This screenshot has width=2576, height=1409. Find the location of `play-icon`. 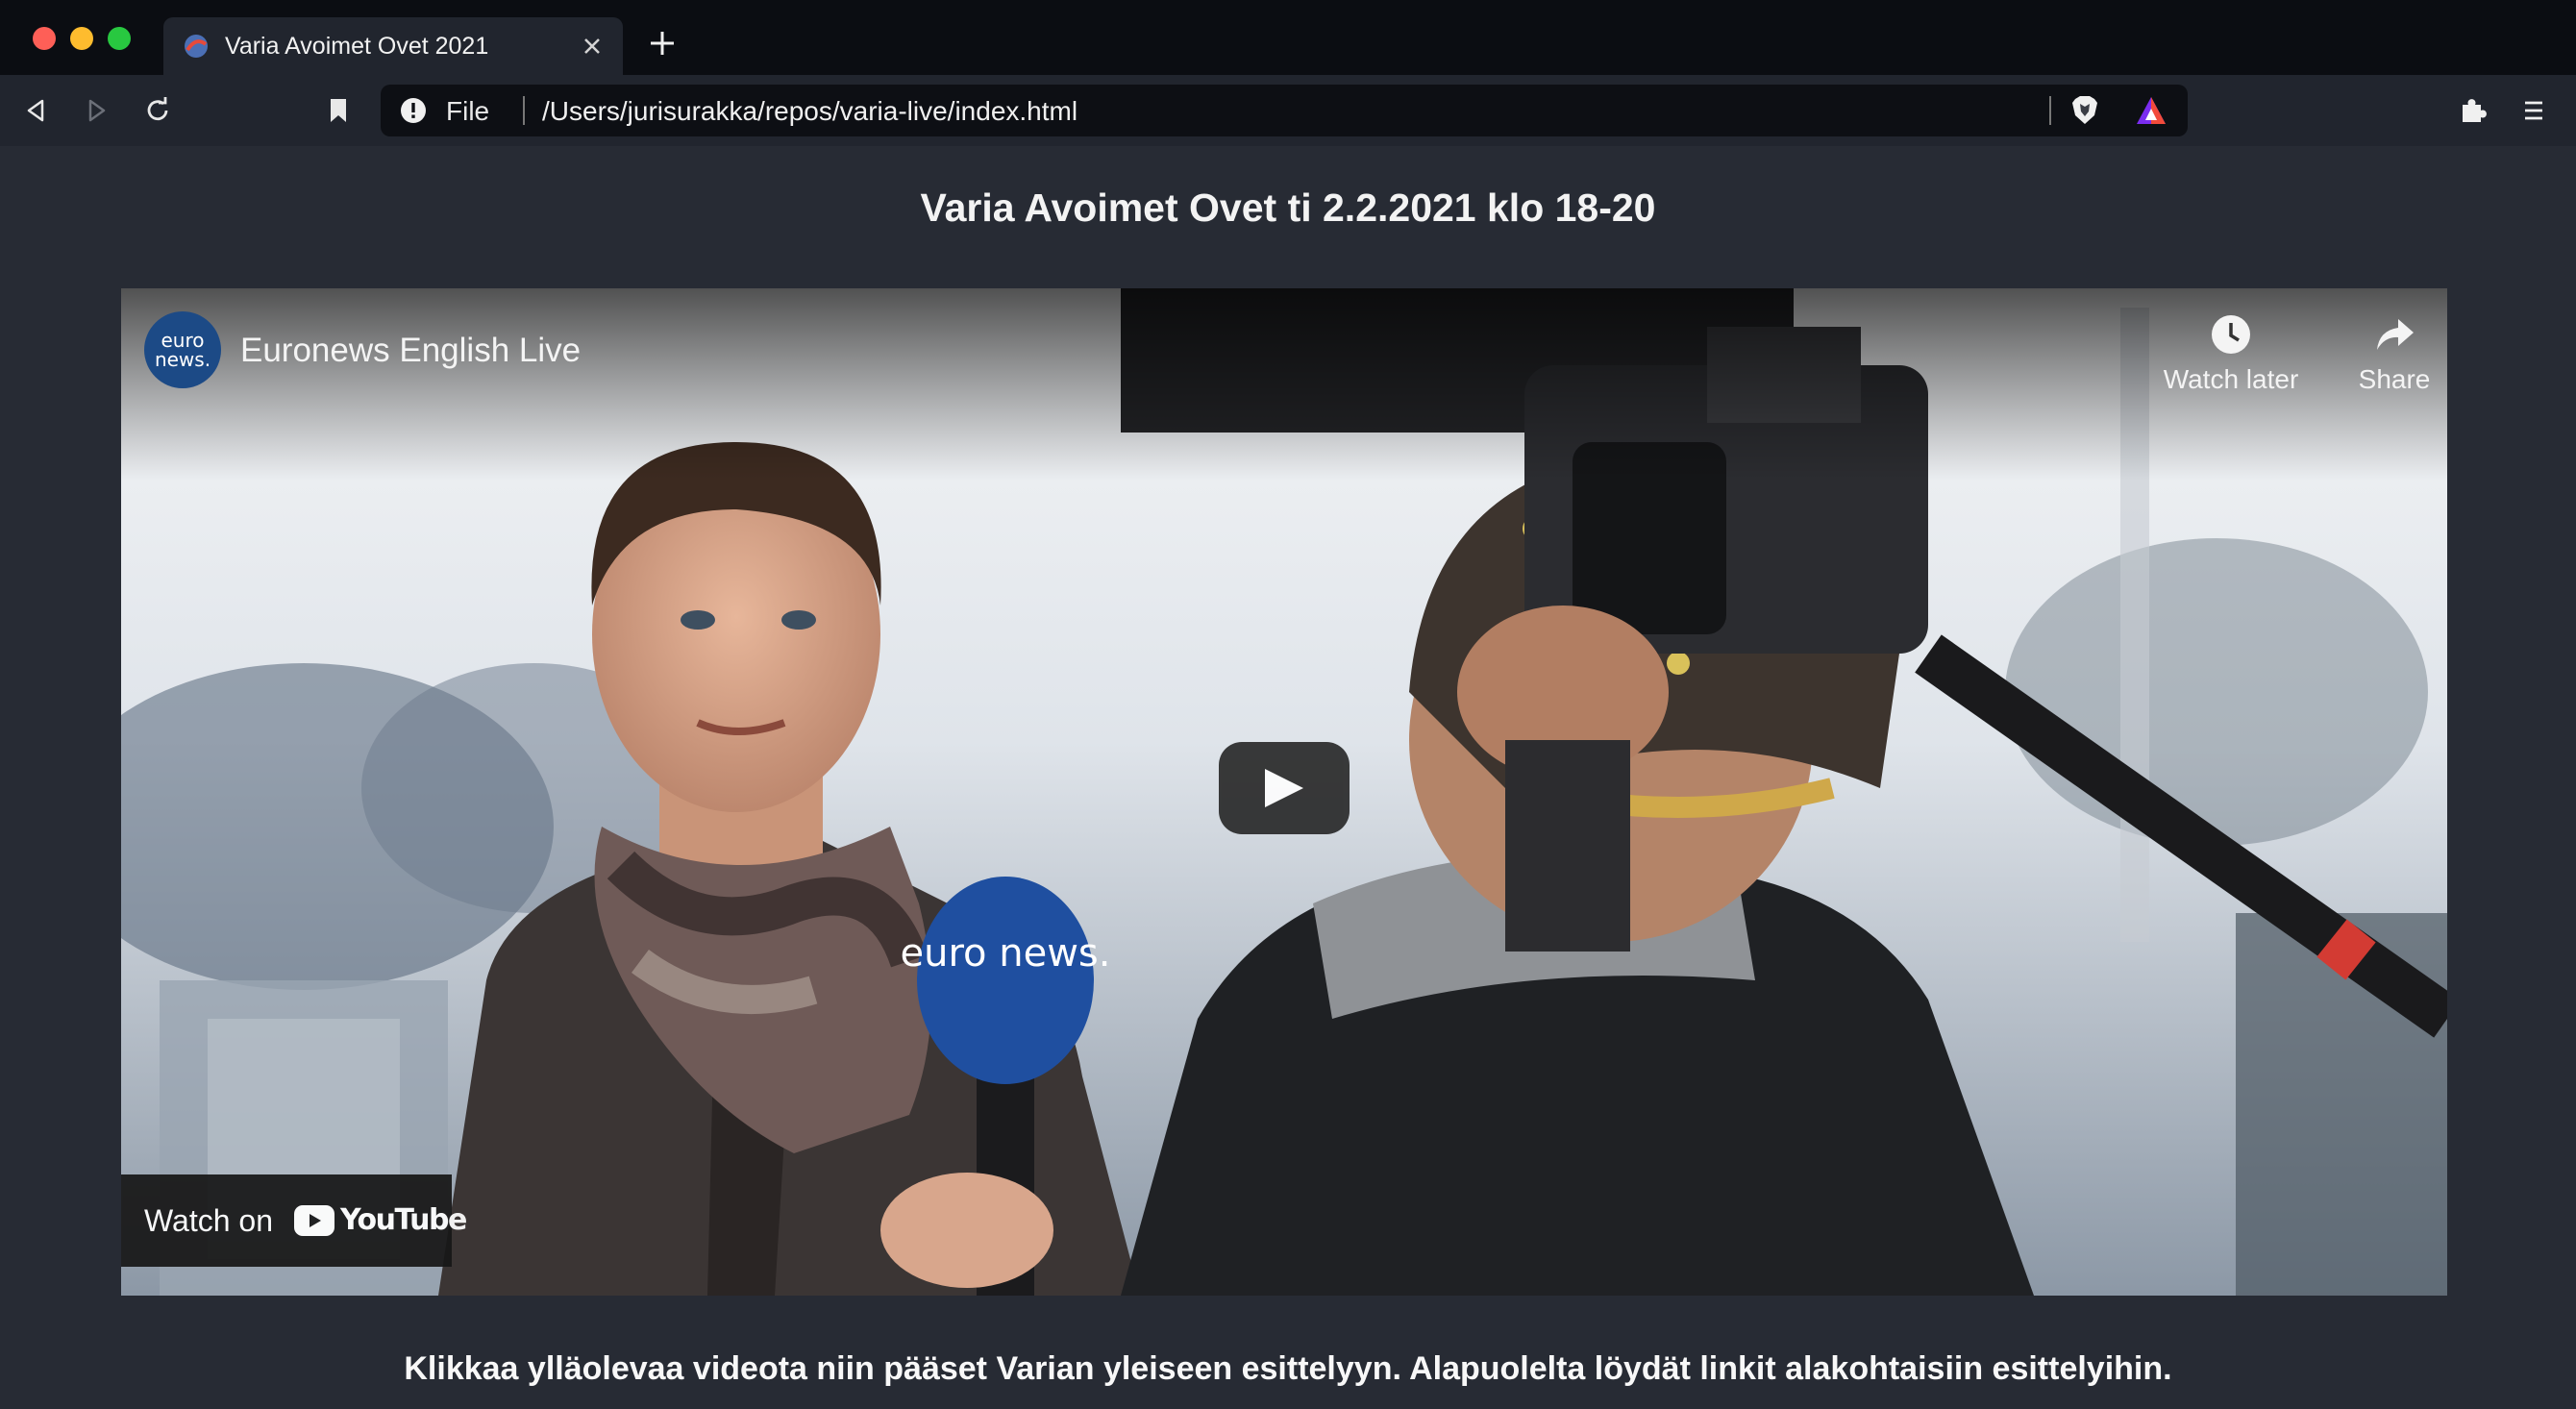

play-icon is located at coordinates (1284, 788).